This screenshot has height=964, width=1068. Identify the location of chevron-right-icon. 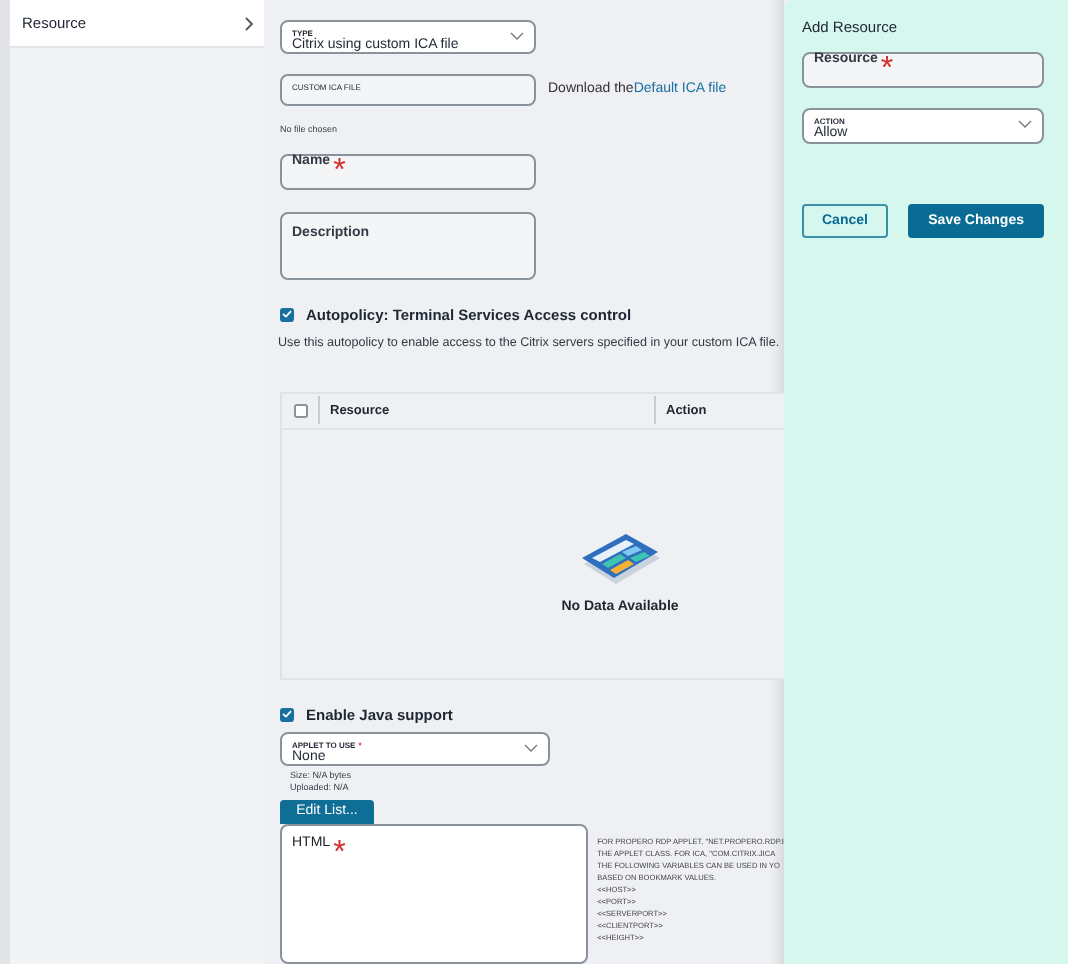
(249, 23).